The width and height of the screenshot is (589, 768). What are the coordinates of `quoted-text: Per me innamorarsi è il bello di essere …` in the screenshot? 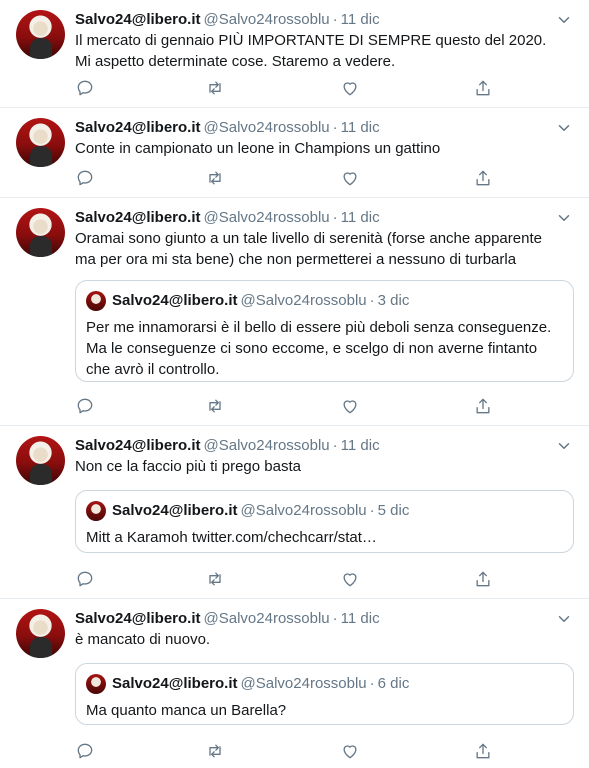 It's located at (319, 348).